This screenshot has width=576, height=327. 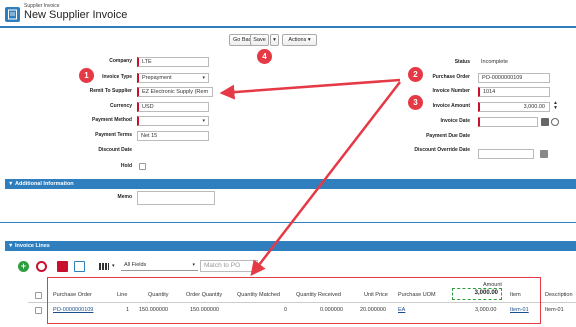 I want to click on callout-badge-1: 1, so click(x=86, y=75).